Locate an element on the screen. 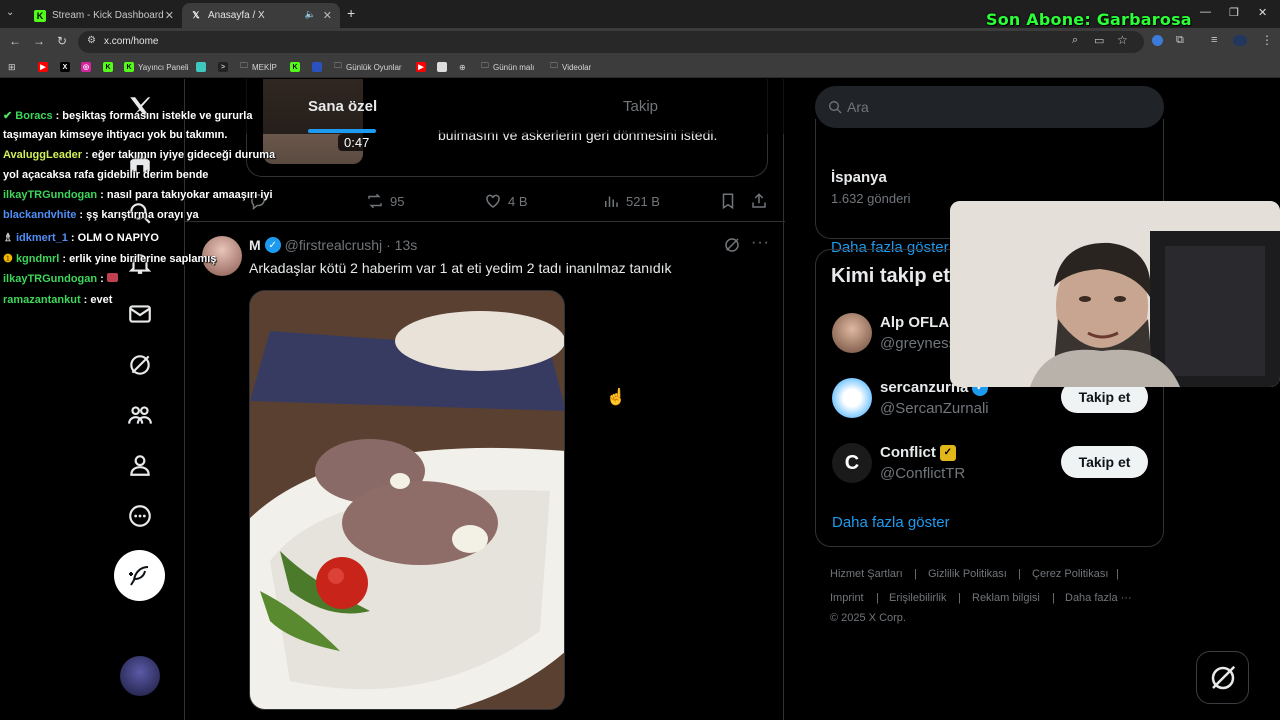 Image resolution: width=1280 pixels, height=720 pixels. speaker-icon: 🔈 is located at coordinates (310, 14).